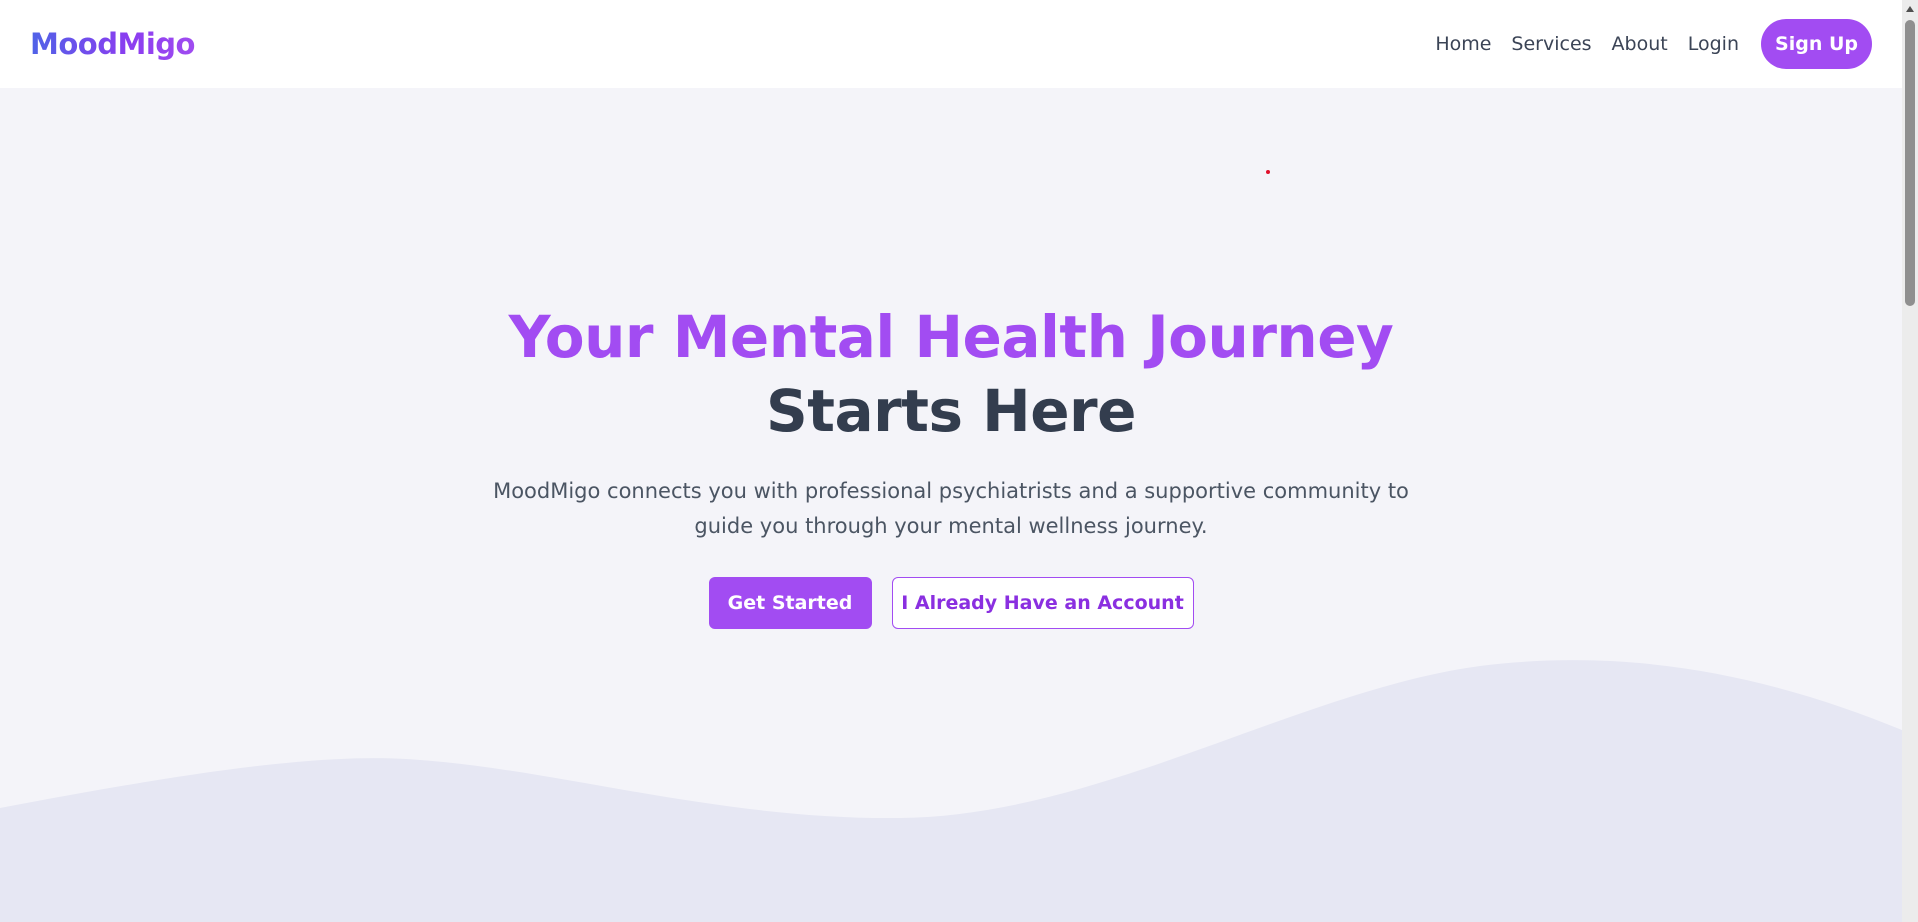  I want to click on main-nav: Home Services About Login Sign Up, so click(1643, 44).